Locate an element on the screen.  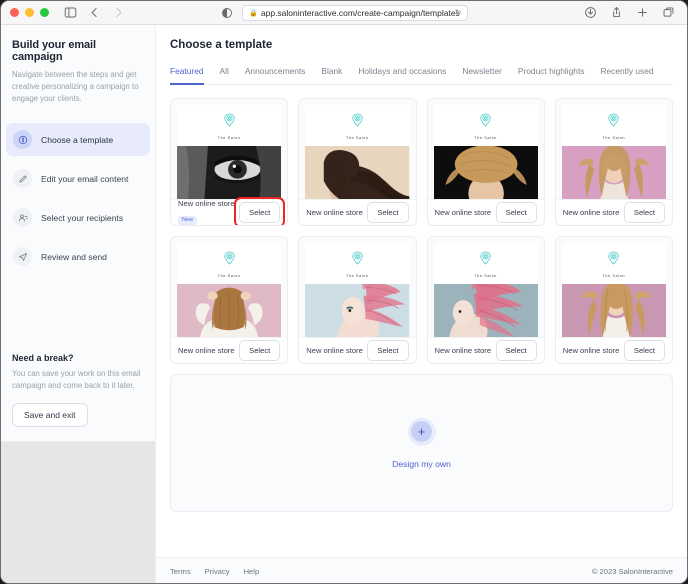
sidebar-item-edit-your-email-content: Edit your email content is located at coordinates (78, 178).